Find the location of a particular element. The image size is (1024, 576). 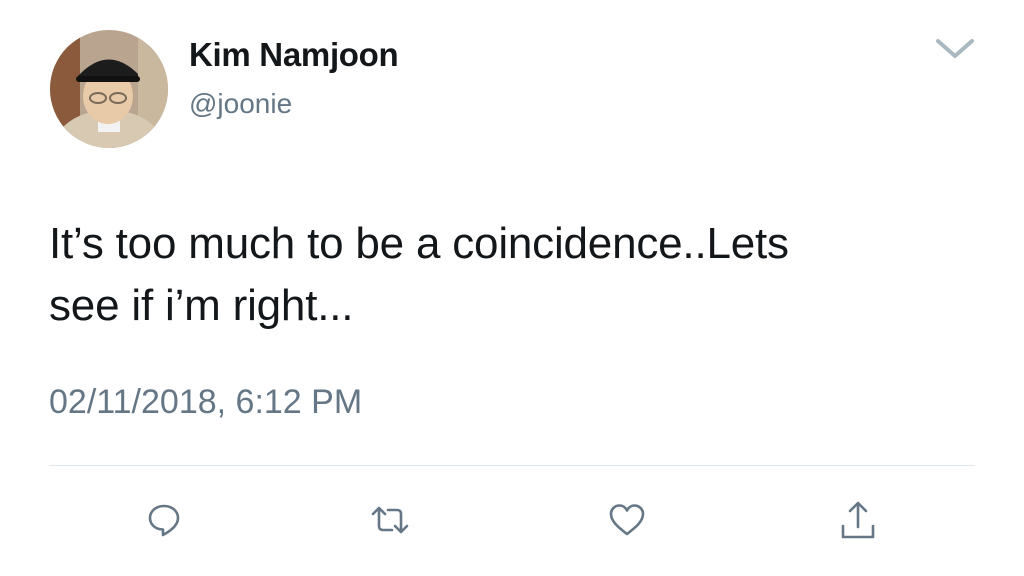

like-button is located at coordinates (627, 520).